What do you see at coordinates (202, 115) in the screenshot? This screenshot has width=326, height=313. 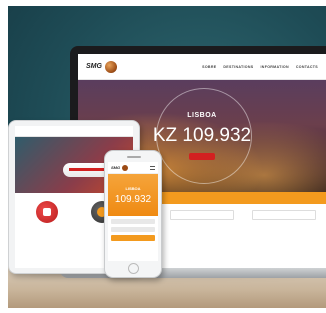 I see `hero-city: LISBOA` at bounding box center [202, 115].